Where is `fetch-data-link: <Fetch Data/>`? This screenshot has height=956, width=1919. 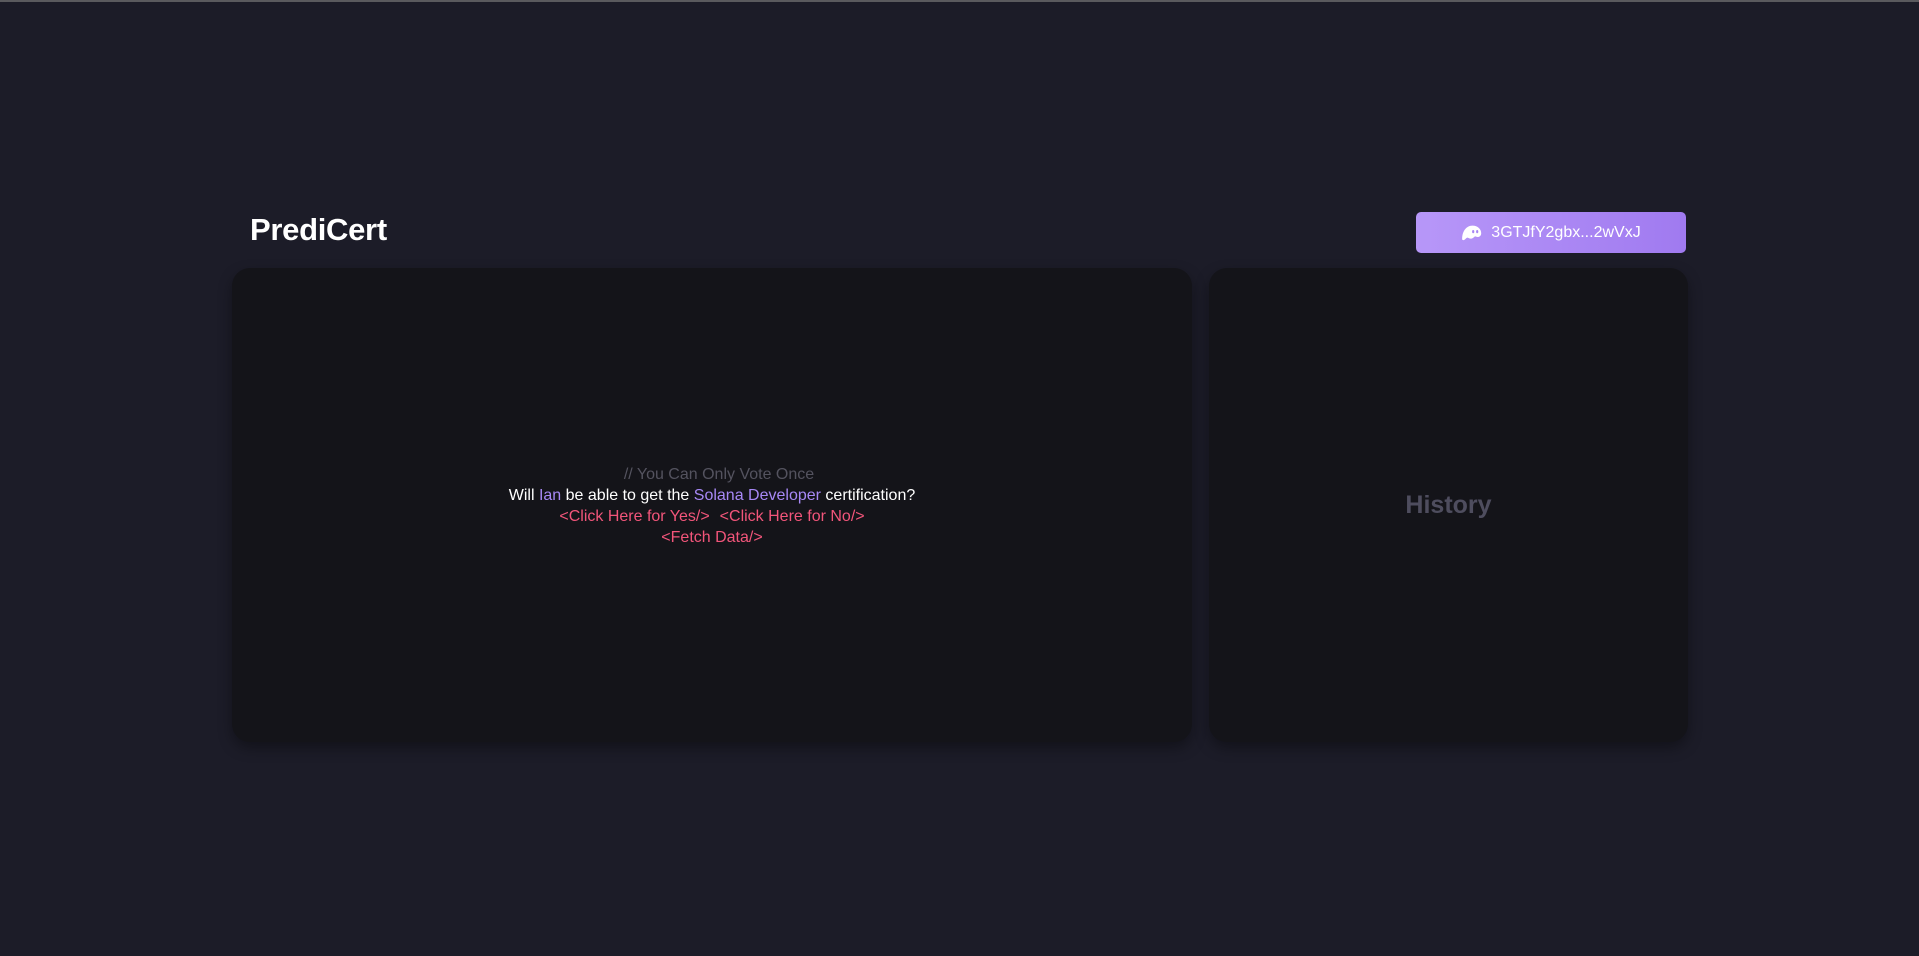 fetch-data-link: <Fetch Data/> is located at coordinates (711, 537).